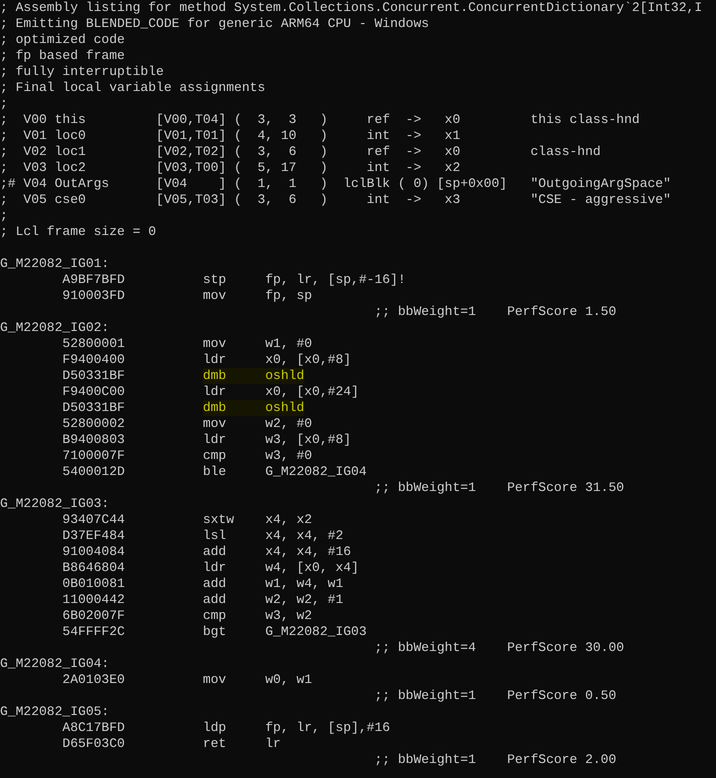 The height and width of the screenshot is (778, 716). Describe the element at coordinates (561, 696) in the screenshot. I see `perf-score: PerfScore 0.50` at that location.